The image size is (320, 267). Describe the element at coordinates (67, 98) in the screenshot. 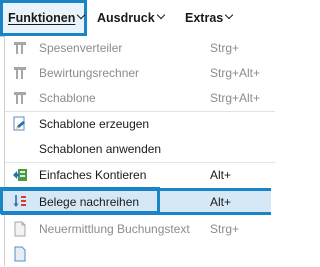

I see `menu-item-label: Schablone` at that location.